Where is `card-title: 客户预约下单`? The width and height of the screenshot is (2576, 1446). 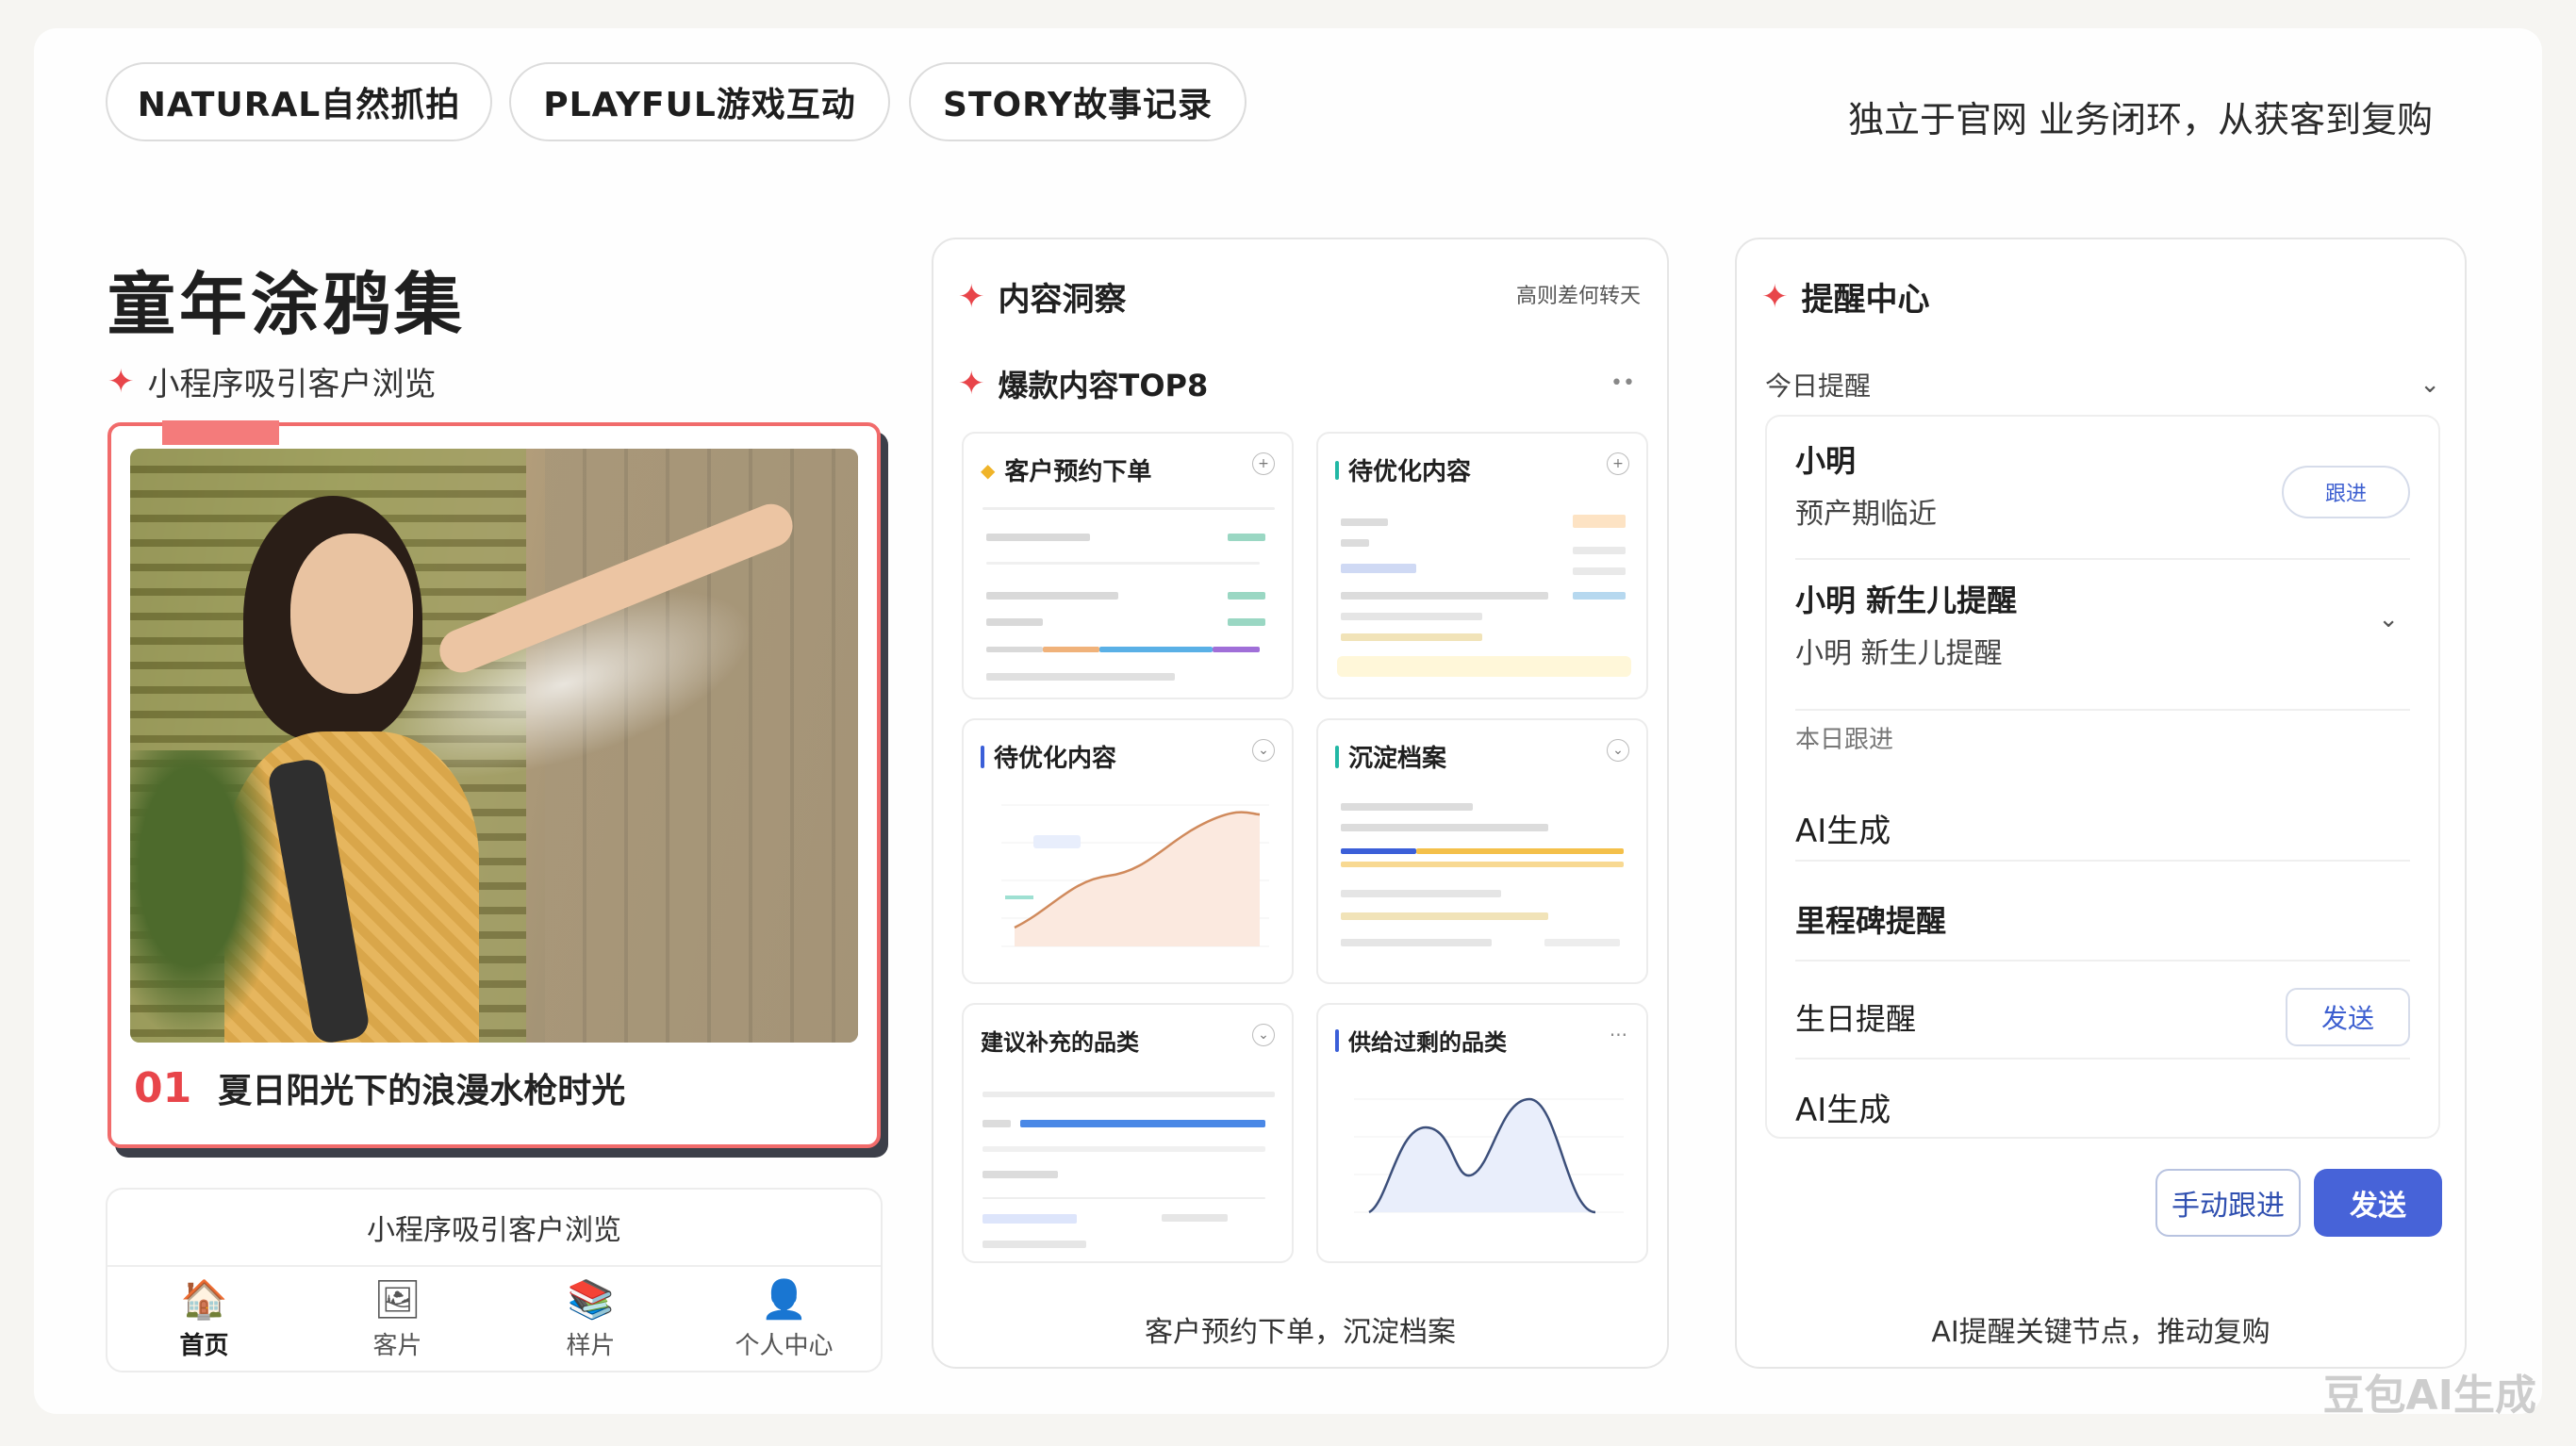 card-title: 客户预约下单 is located at coordinates (1078, 472).